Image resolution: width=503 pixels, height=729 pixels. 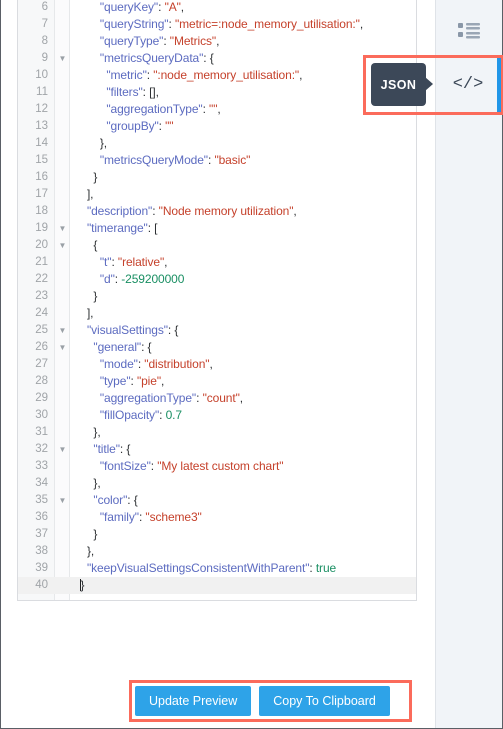 I want to click on line-number: 12, so click(x=41, y=109).